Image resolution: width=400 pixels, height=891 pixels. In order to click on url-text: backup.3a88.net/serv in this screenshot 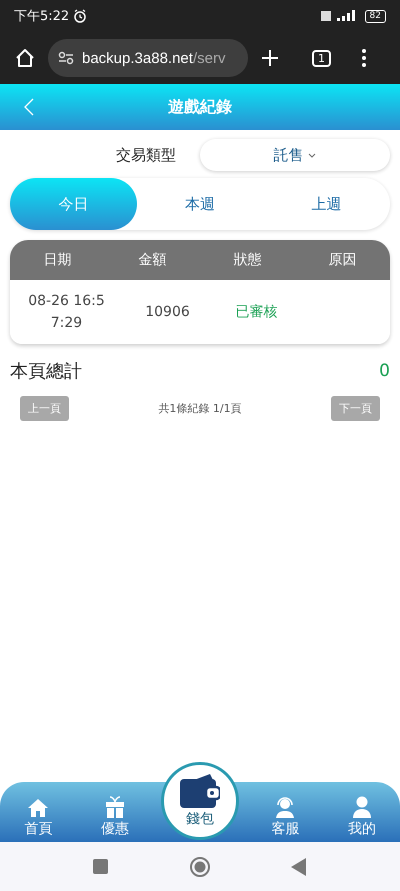, I will do `click(154, 58)`.